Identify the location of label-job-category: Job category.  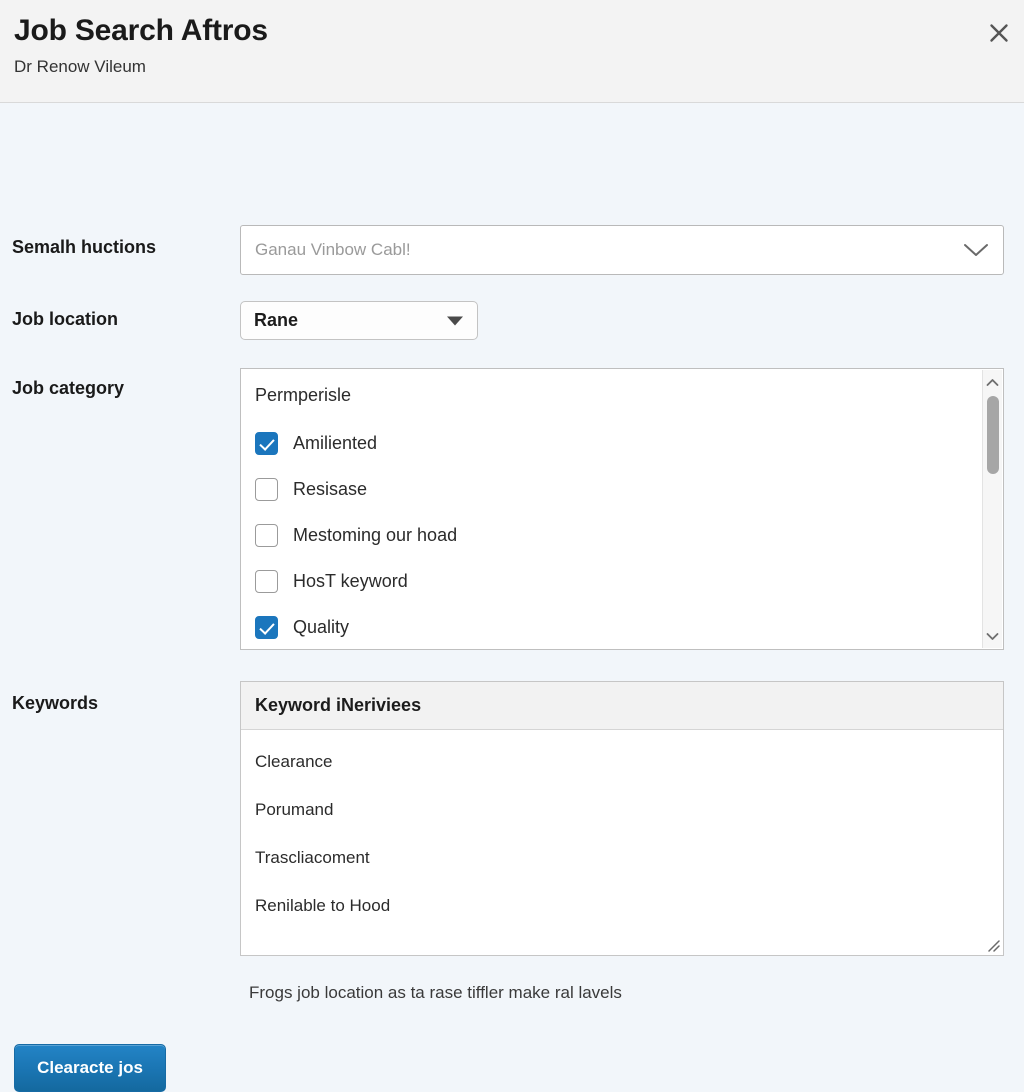
(68, 388).